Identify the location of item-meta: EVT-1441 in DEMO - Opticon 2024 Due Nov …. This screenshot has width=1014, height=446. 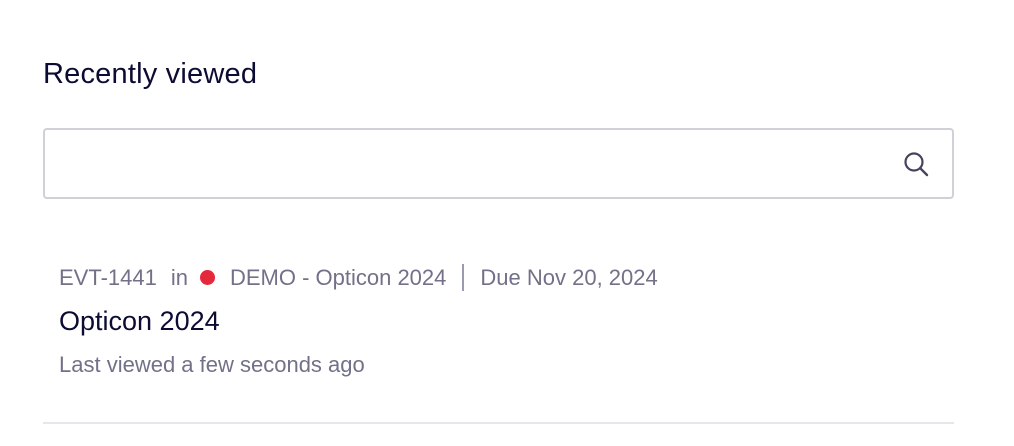
(358, 277).